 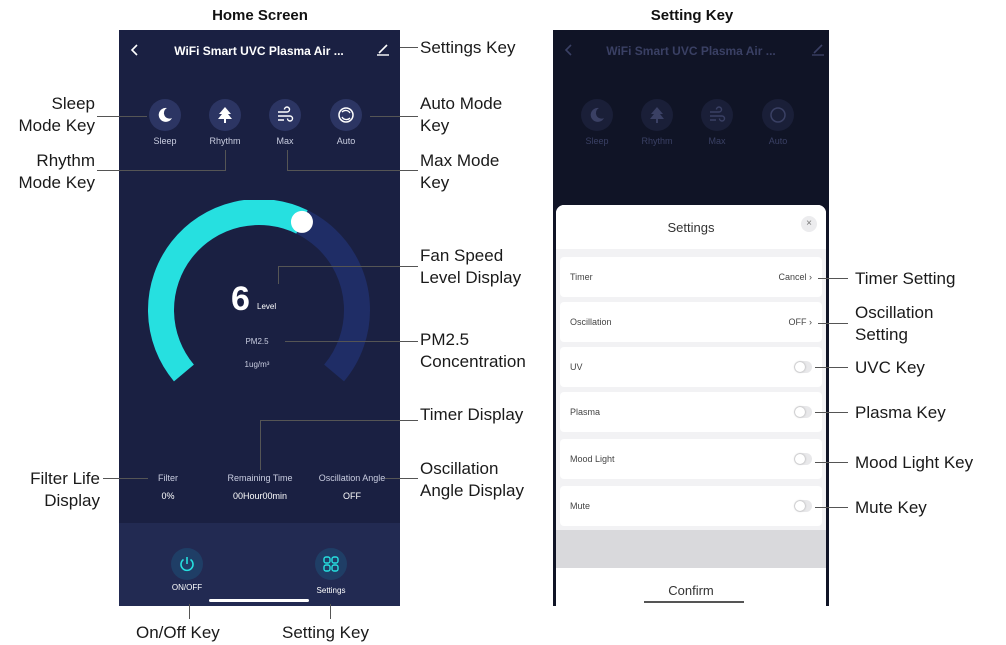 What do you see at coordinates (803, 367) in the screenshot?
I see `uv-toggle` at bounding box center [803, 367].